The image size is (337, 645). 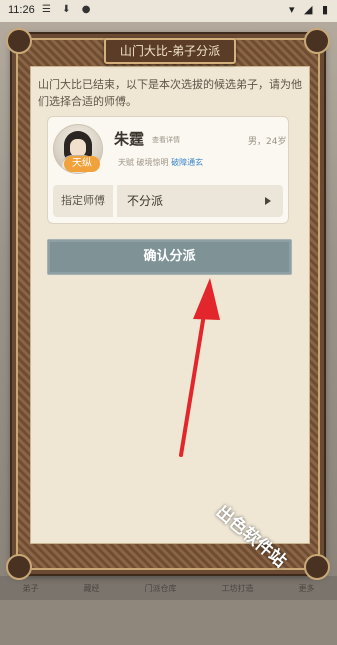 I want to click on disciple-gender-age: 男，24岁, so click(x=267, y=142).